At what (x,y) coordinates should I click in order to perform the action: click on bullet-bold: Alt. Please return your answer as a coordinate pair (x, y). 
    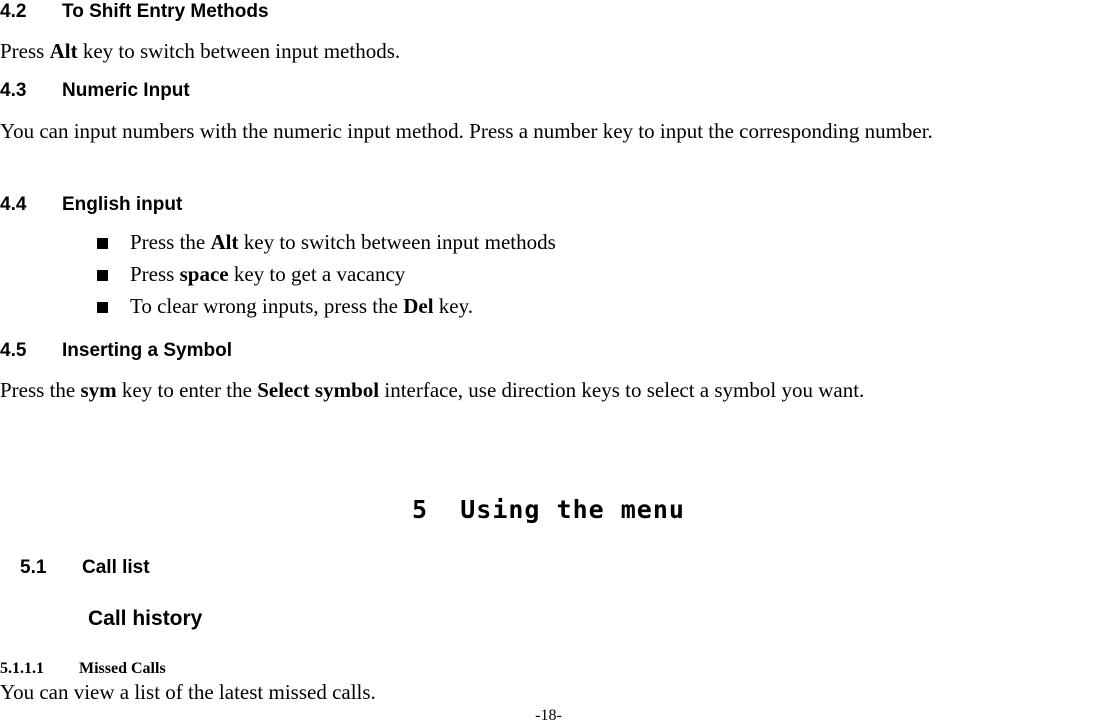
    Looking at the image, I should click on (224, 241).